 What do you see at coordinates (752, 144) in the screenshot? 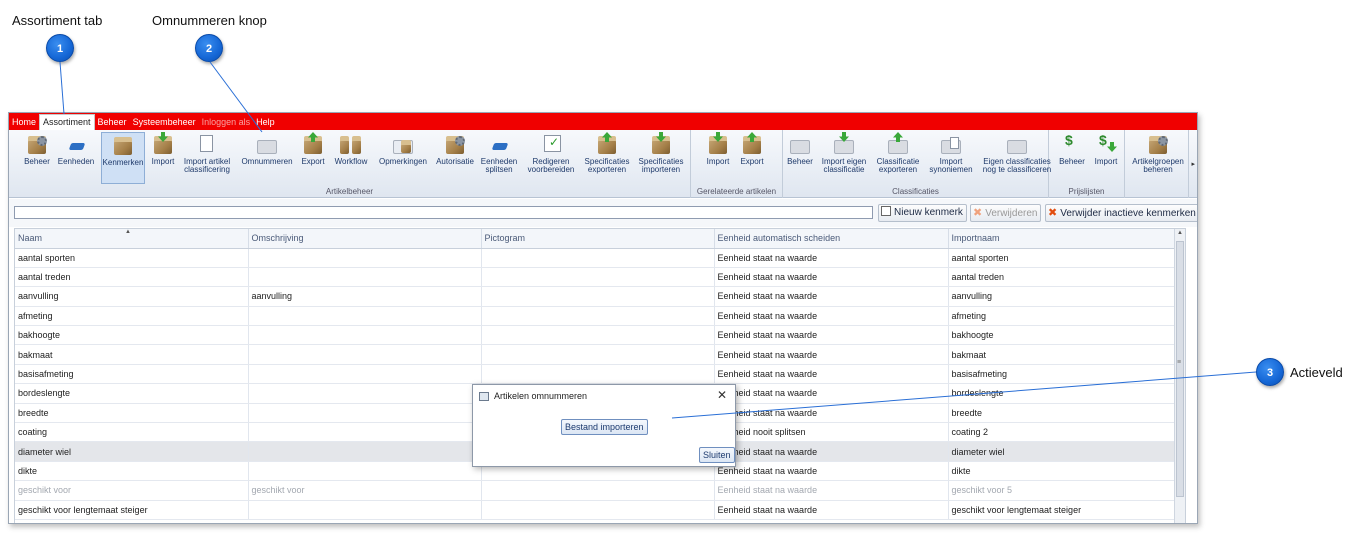
I see `export-box-icon` at bounding box center [752, 144].